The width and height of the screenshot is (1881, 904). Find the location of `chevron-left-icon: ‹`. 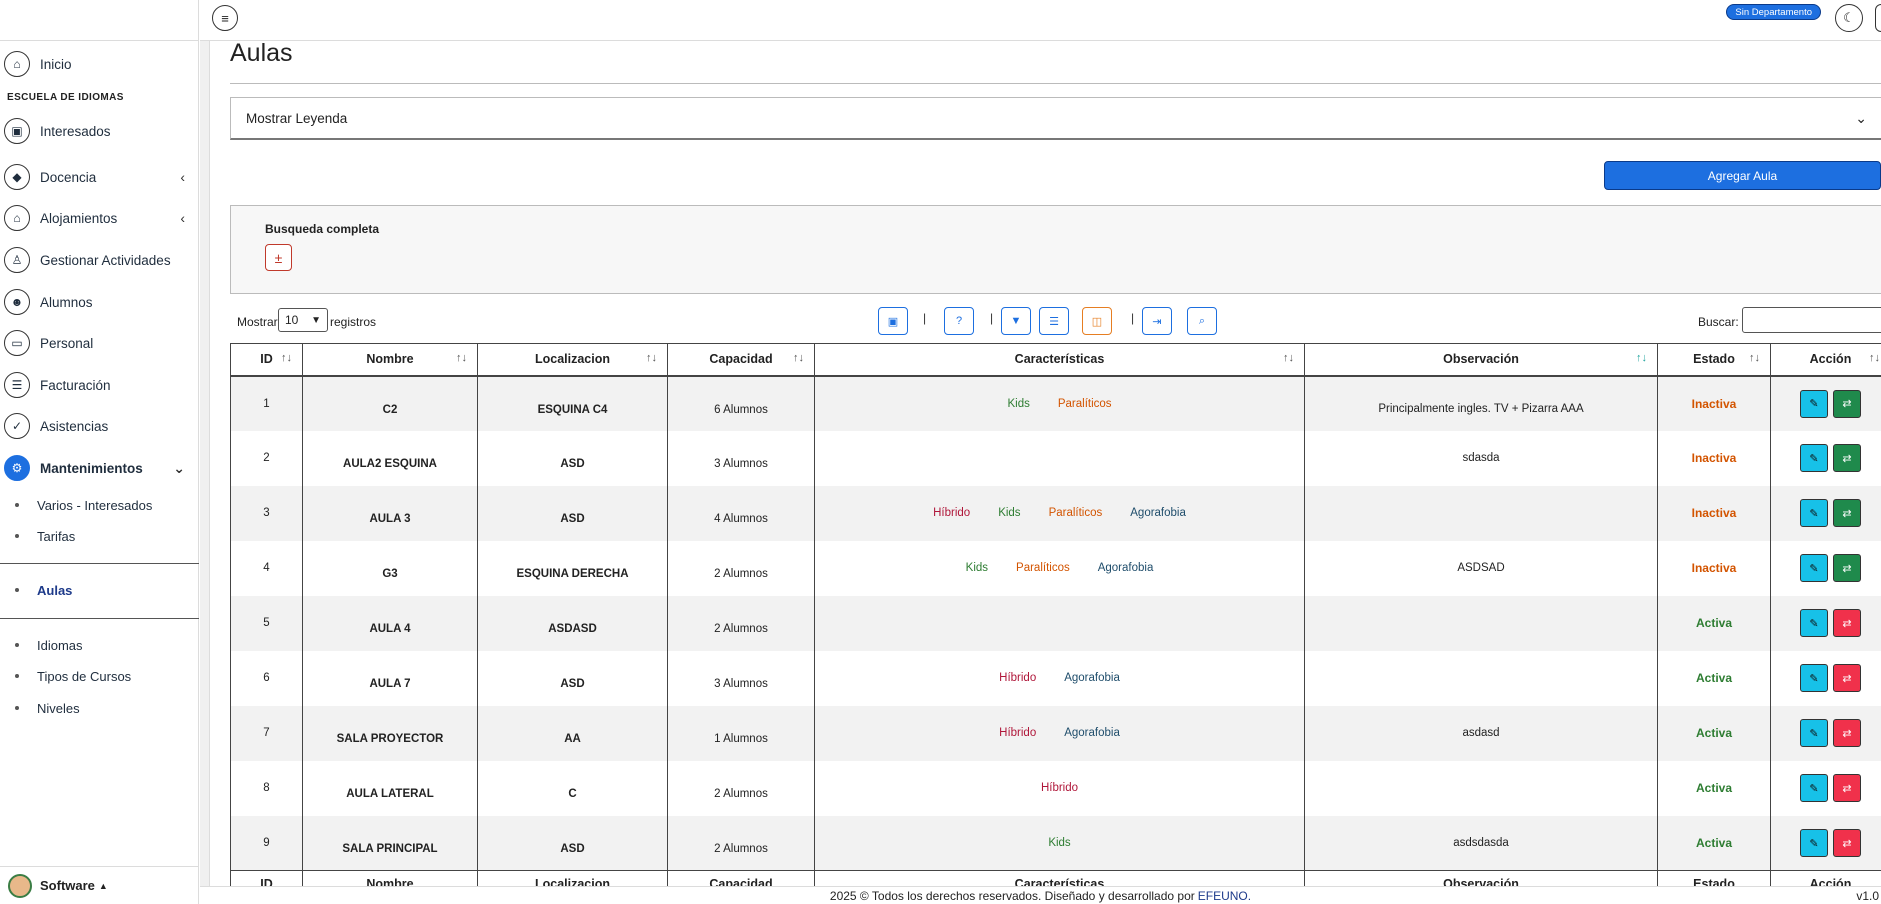

chevron-left-icon: ‹ is located at coordinates (182, 177).